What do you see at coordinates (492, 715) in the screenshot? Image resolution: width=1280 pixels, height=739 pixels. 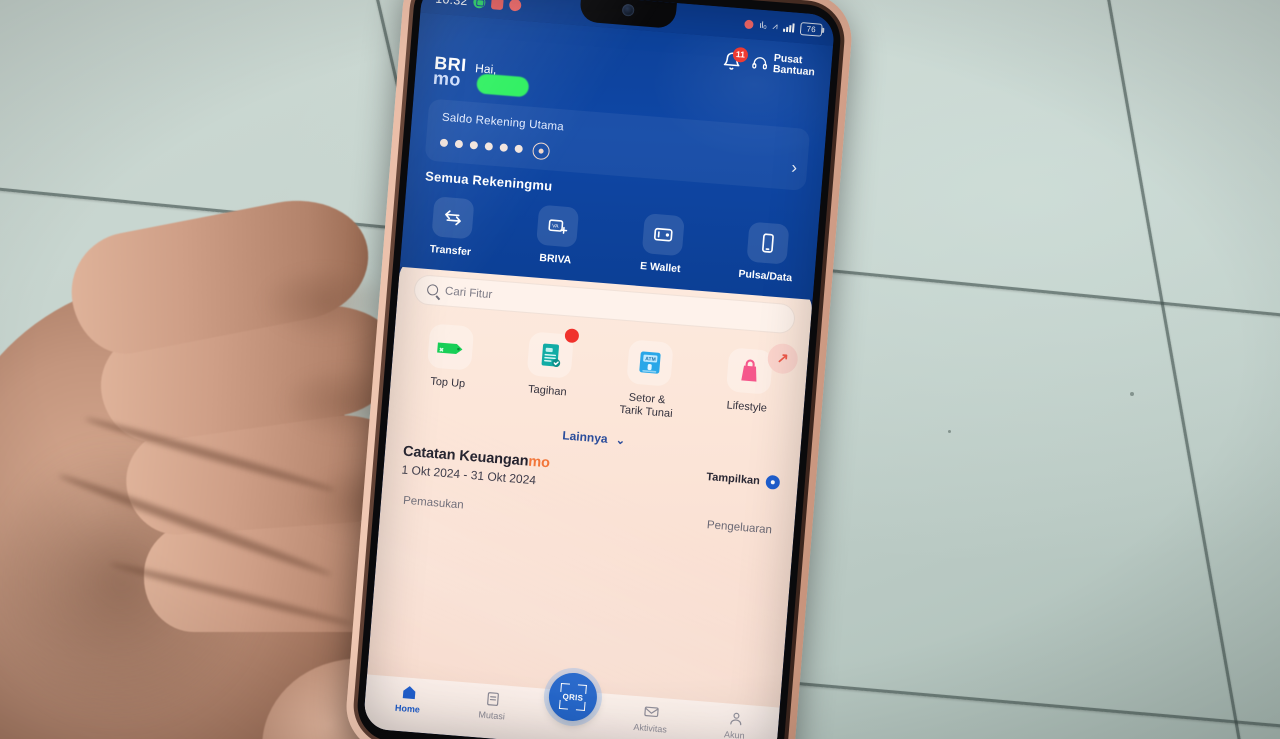 I see `tab-label: Mutasi` at bounding box center [492, 715].